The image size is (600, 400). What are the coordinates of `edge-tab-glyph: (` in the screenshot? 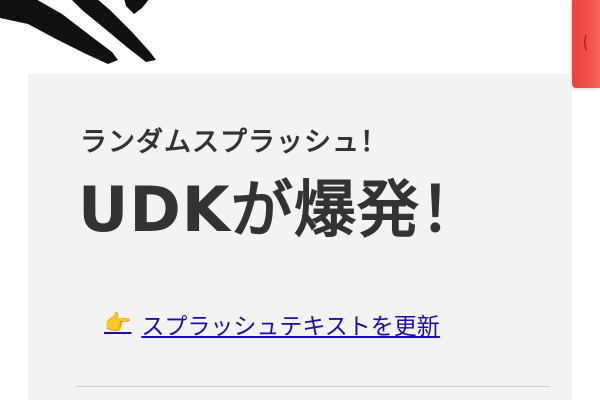 It's located at (586, 42).